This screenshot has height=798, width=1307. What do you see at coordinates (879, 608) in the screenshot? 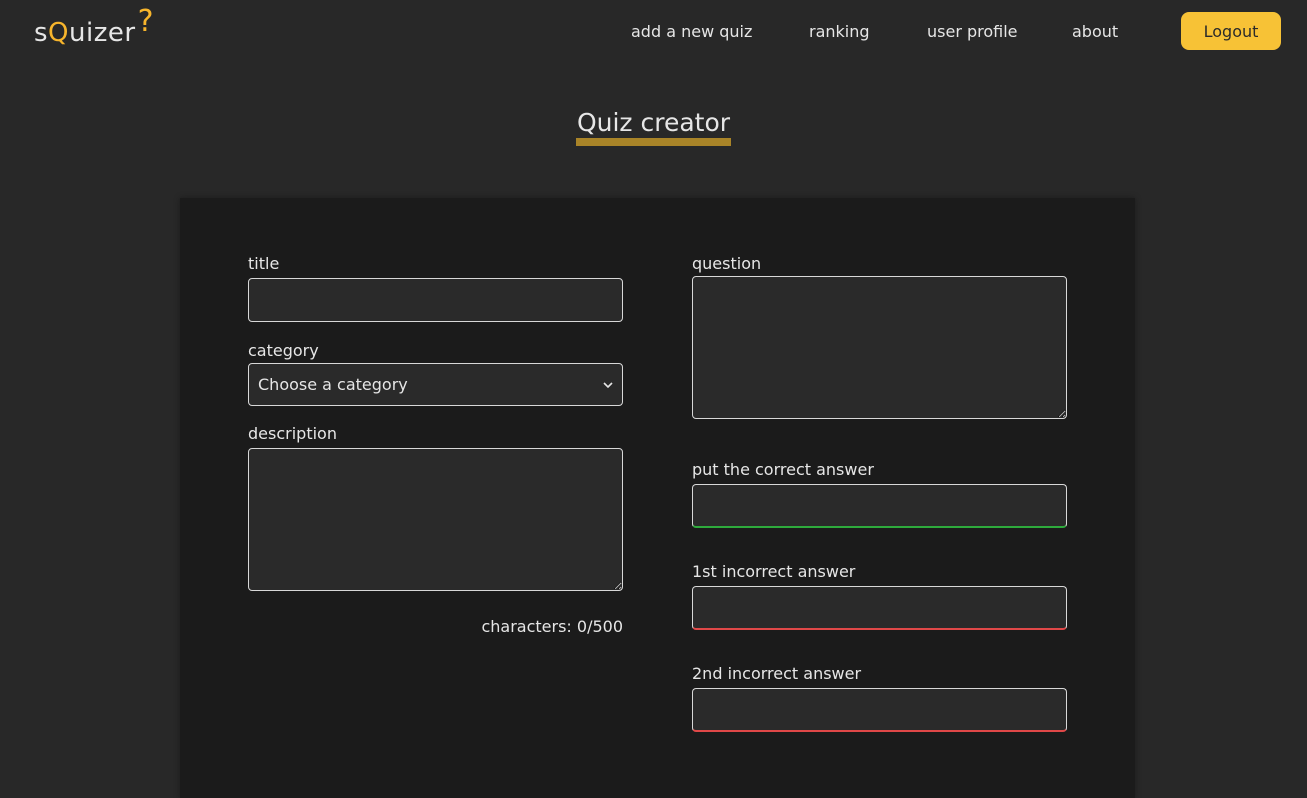
I see `incorrect-answer-1-input` at bounding box center [879, 608].